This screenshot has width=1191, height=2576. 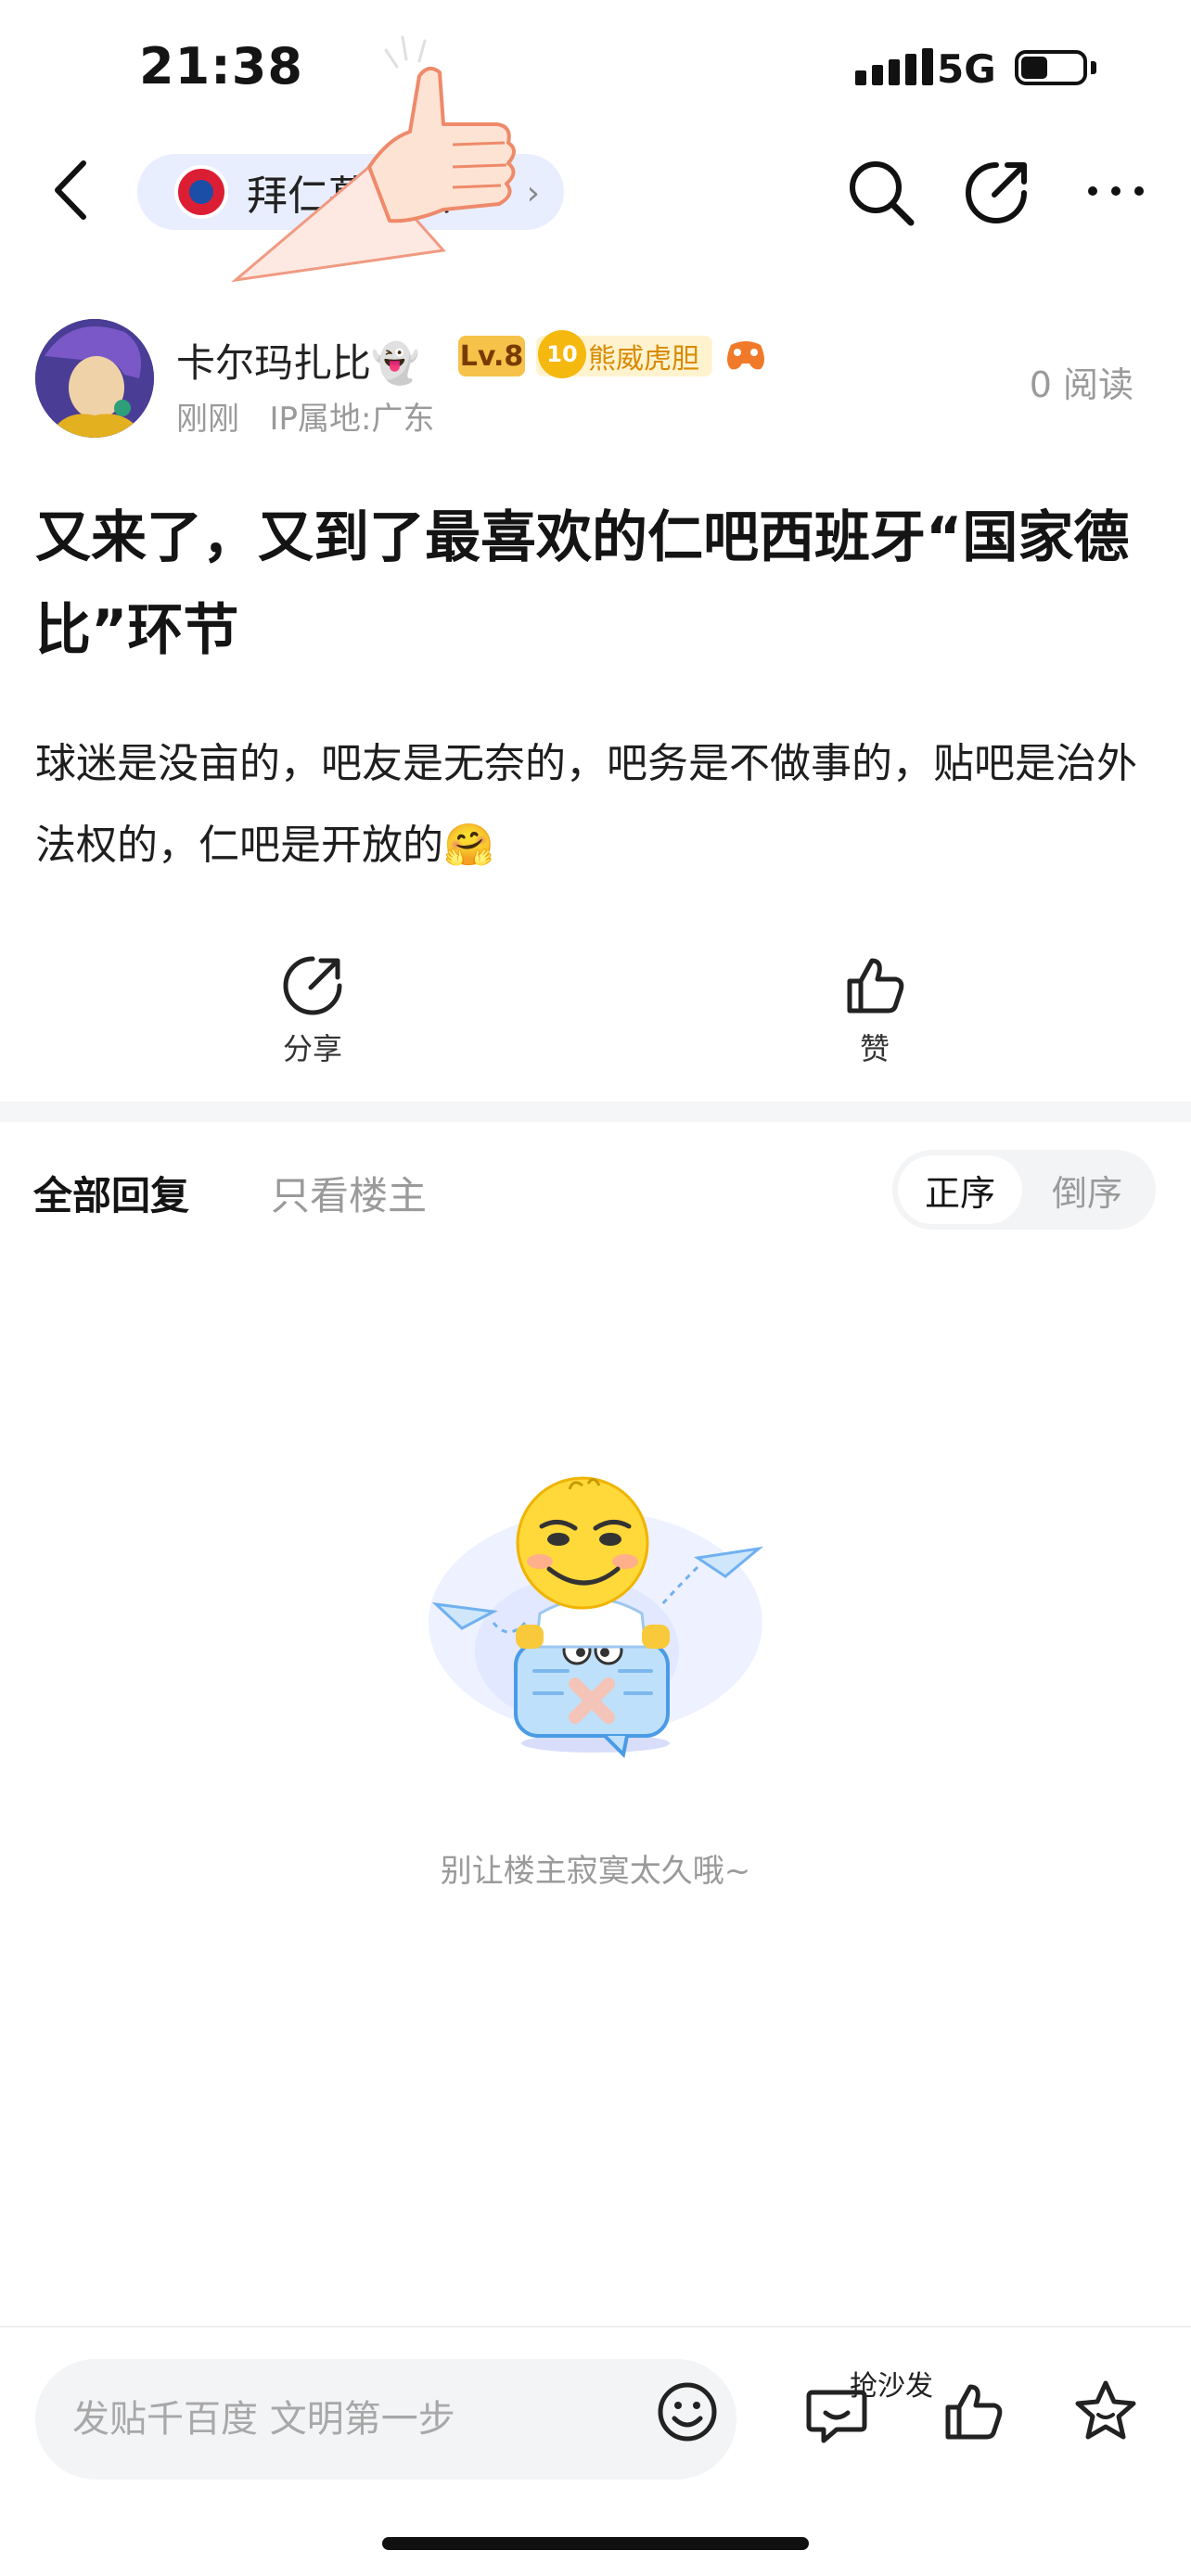 I want to click on back-button, so click(x=71, y=191).